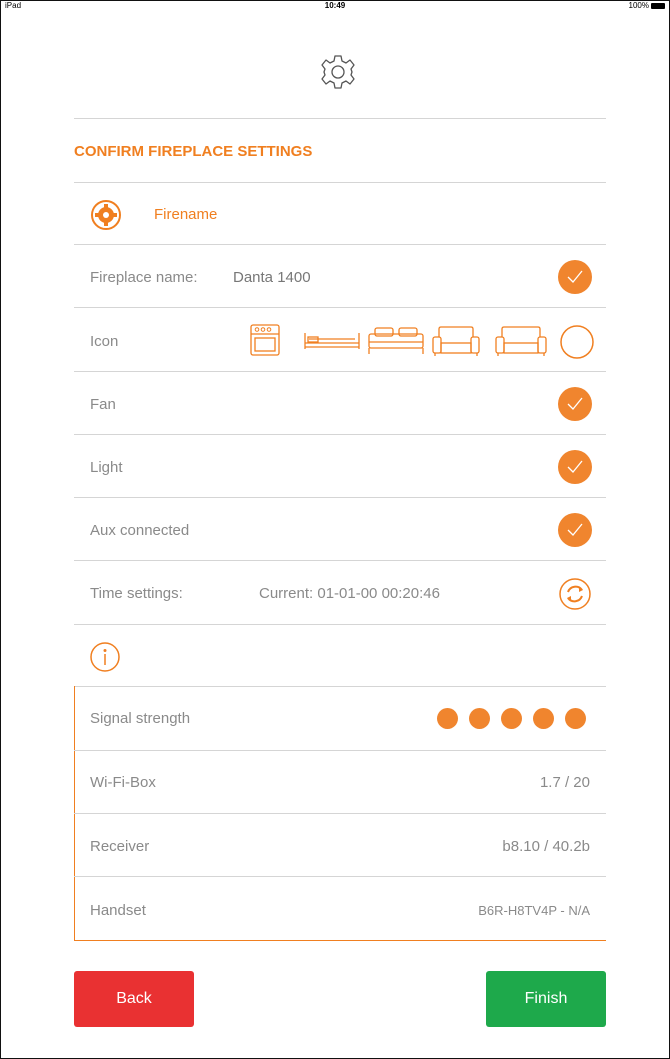 The height and width of the screenshot is (1059, 670). I want to click on status-bar: iPad 10:49 100%, so click(335, 6).